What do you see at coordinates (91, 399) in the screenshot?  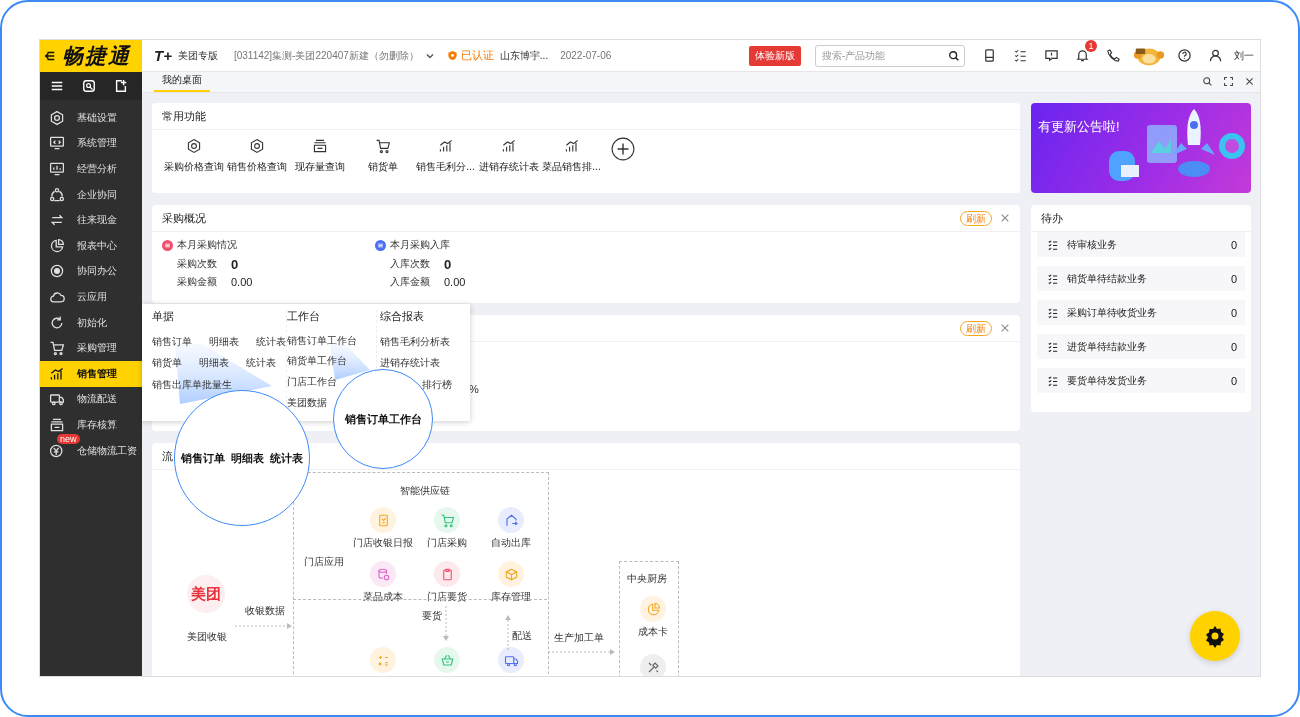 I see `sidebar-item: 物流配送` at bounding box center [91, 399].